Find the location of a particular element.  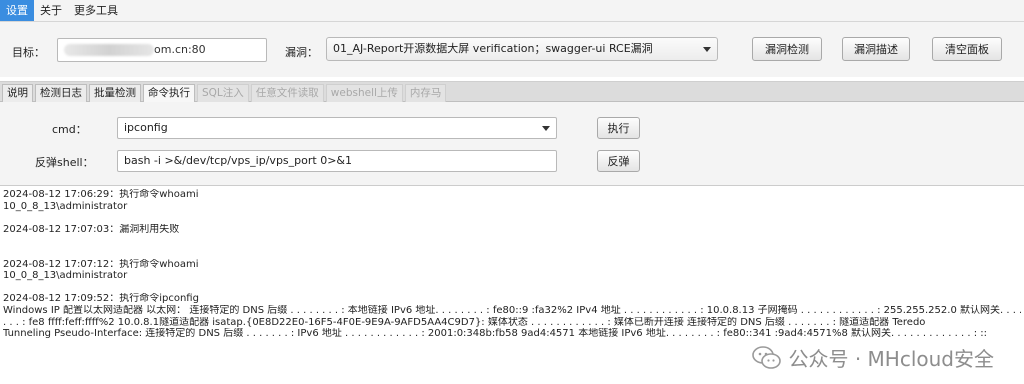

clear-button: 清空面板 is located at coordinates (967, 49).